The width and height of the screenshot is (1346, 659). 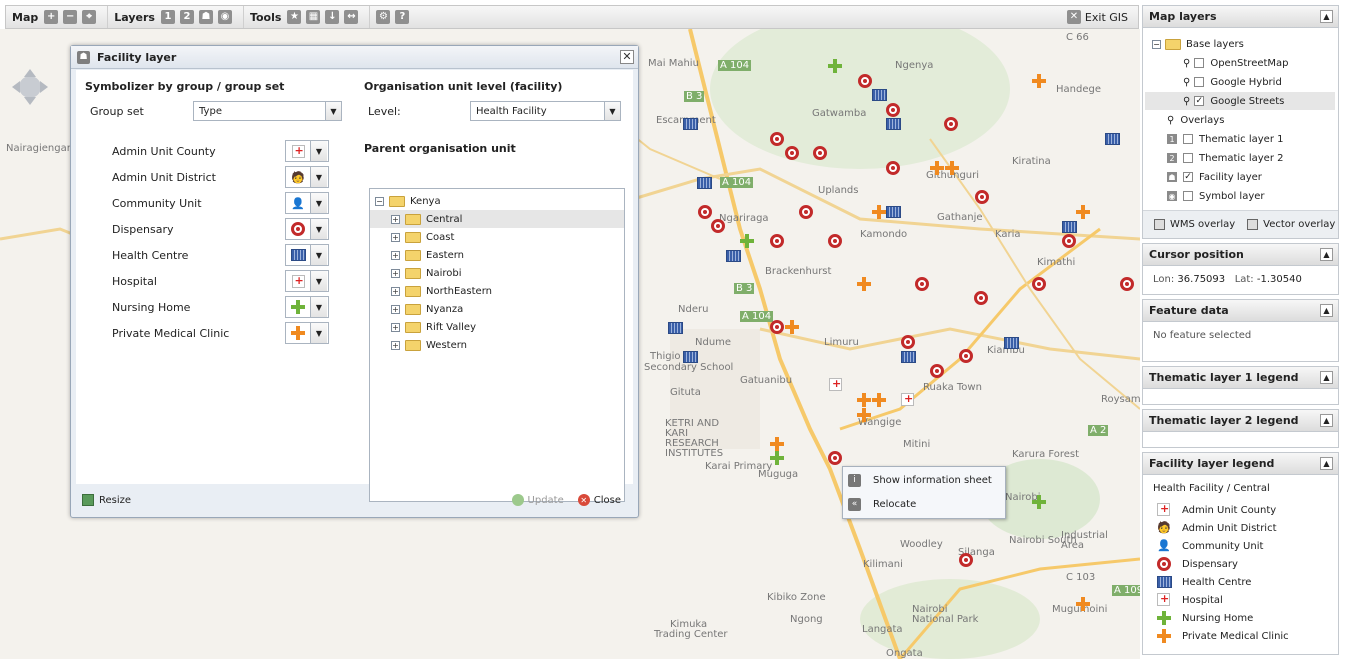 What do you see at coordinates (383, 17) in the screenshot?
I see `settings-icon: ⚙` at bounding box center [383, 17].